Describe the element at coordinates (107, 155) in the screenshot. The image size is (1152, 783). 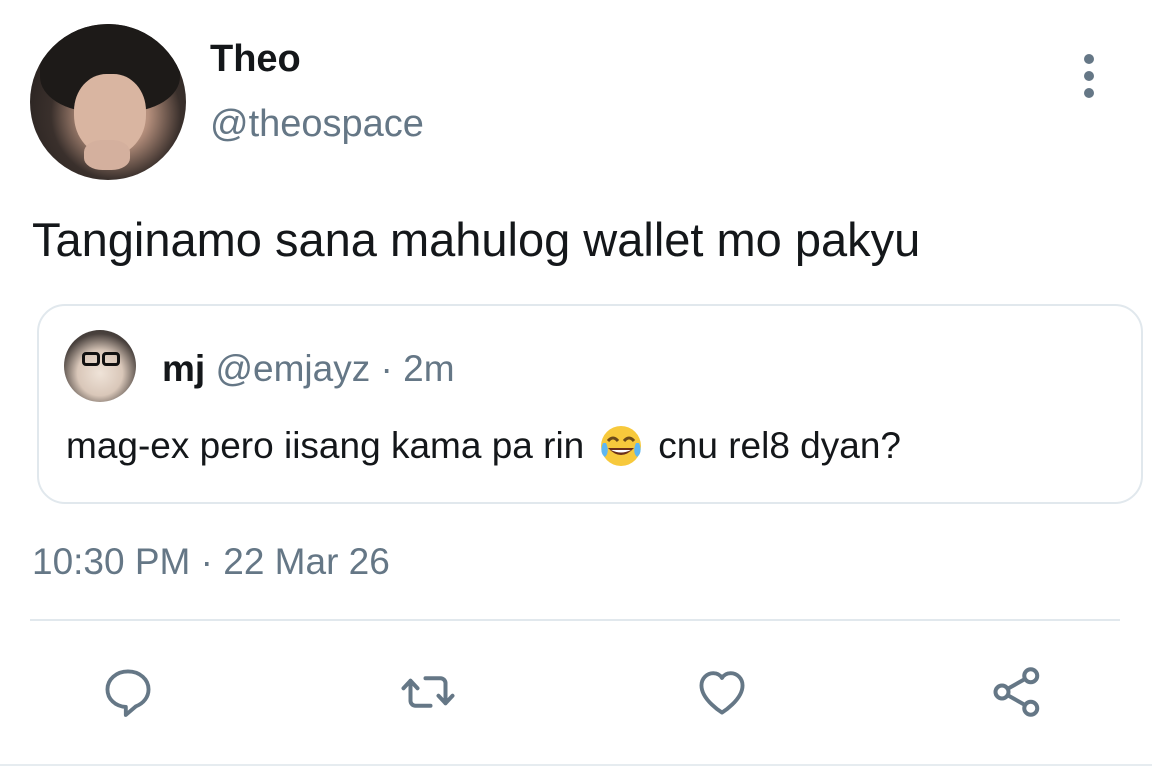
I see `avatar-hand-shape` at that location.